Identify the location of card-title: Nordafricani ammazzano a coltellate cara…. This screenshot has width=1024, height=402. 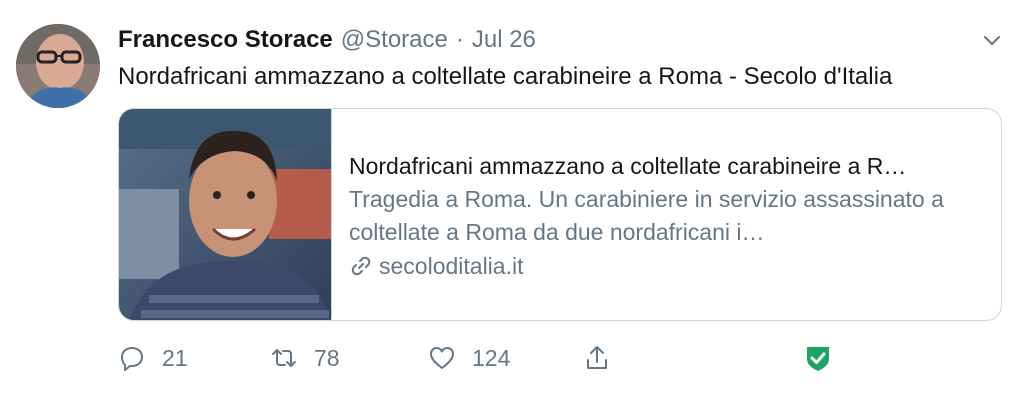
(628, 166).